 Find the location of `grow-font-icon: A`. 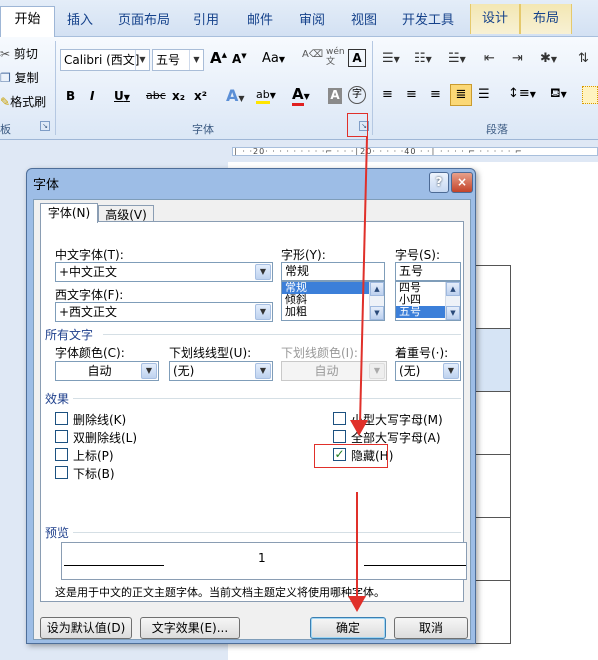

grow-font-icon: A is located at coordinates (216, 58).